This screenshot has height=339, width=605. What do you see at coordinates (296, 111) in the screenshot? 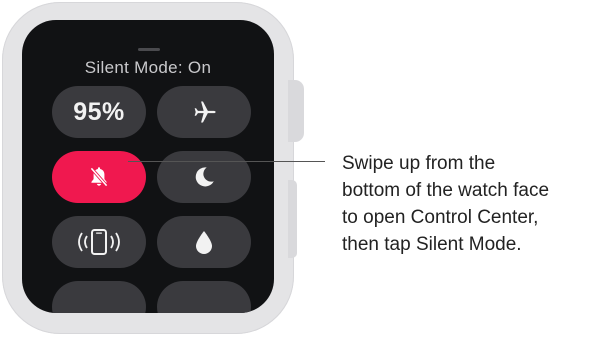
I see `digital-crown` at bounding box center [296, 111].